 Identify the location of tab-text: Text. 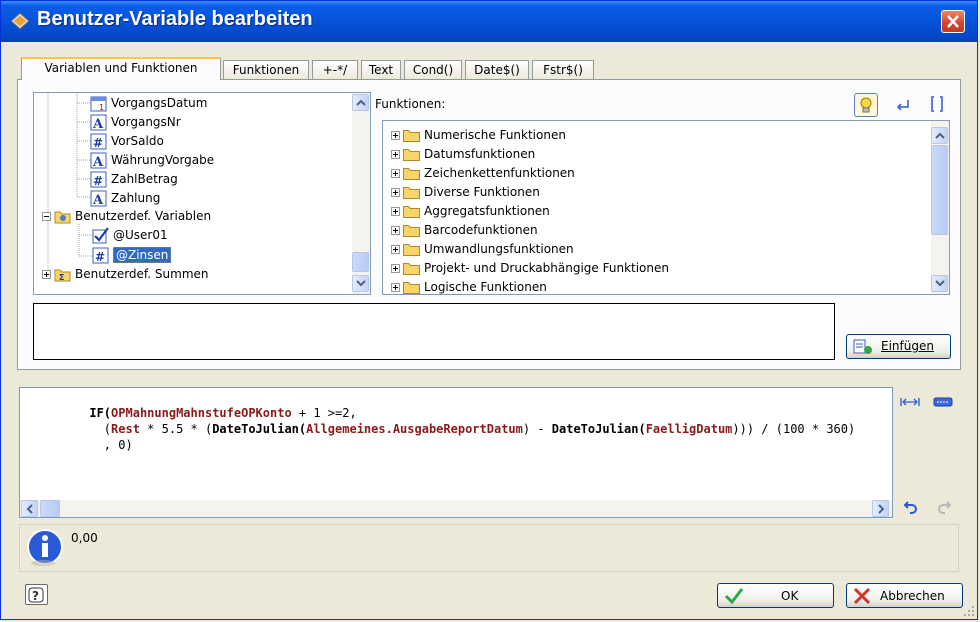
(381, 70).